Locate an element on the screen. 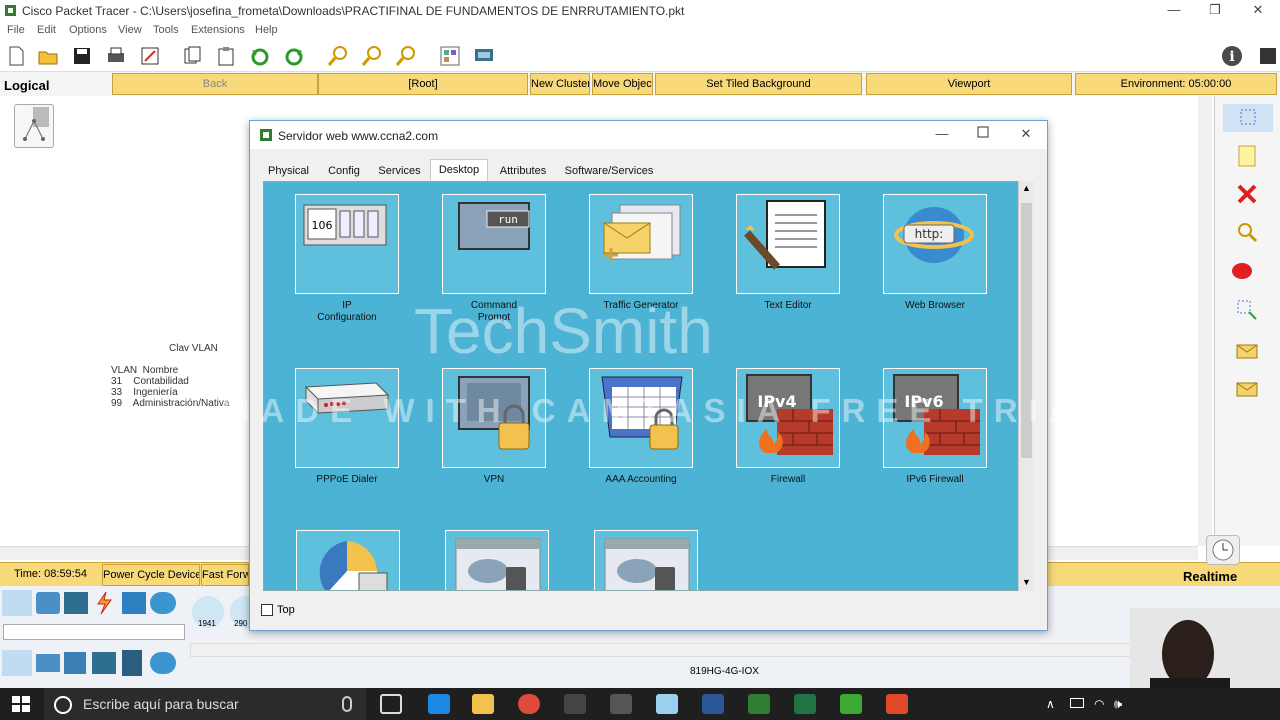  print-icon is located at coordinates (116, 56).